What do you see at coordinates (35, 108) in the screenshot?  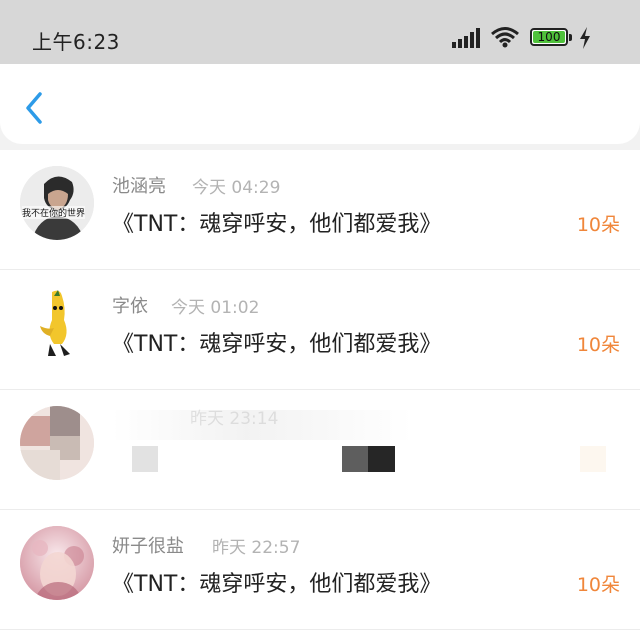 I see `chevron-left-icon` at bounding box center [35, 108].